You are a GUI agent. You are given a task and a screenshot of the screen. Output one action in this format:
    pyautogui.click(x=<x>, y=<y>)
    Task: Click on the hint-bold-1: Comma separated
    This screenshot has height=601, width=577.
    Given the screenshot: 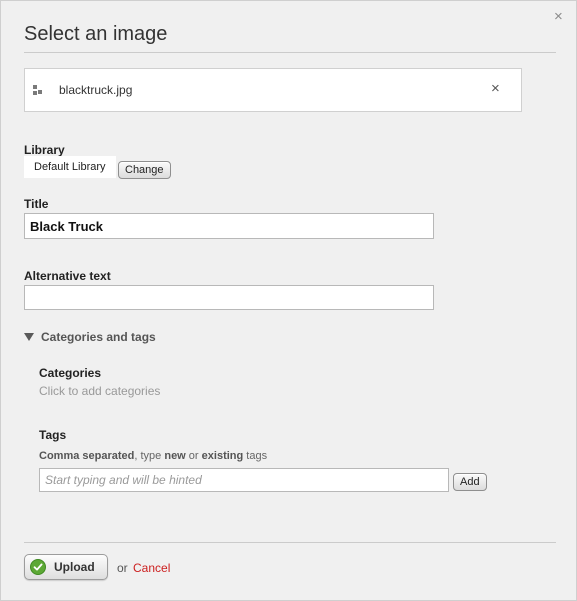 What is the action you would take?
    pyautogui.click(x=87, y=456)
    